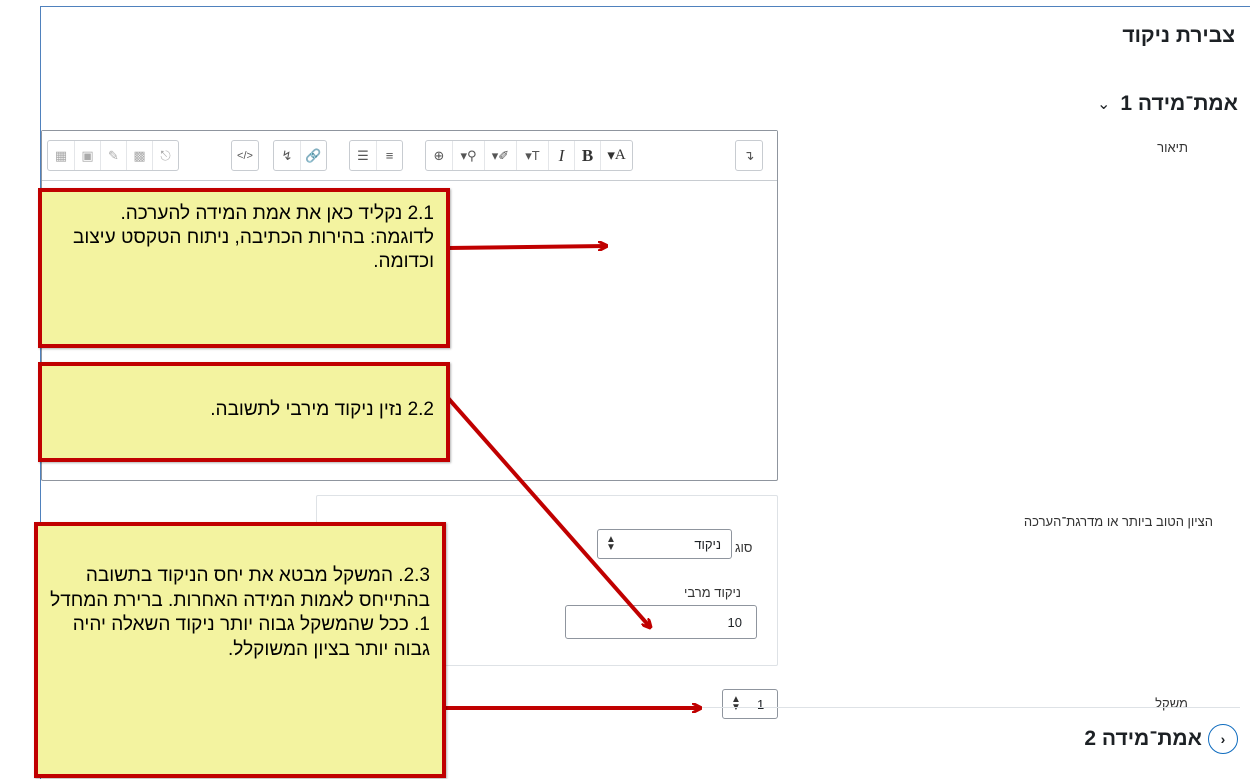 This screenshot has height=779, width=1250. What do you see at coordinates (1104, 104) in the screenshot?
I see `chevron-down-icon: ⌄` at bounding box center [1104, 104].